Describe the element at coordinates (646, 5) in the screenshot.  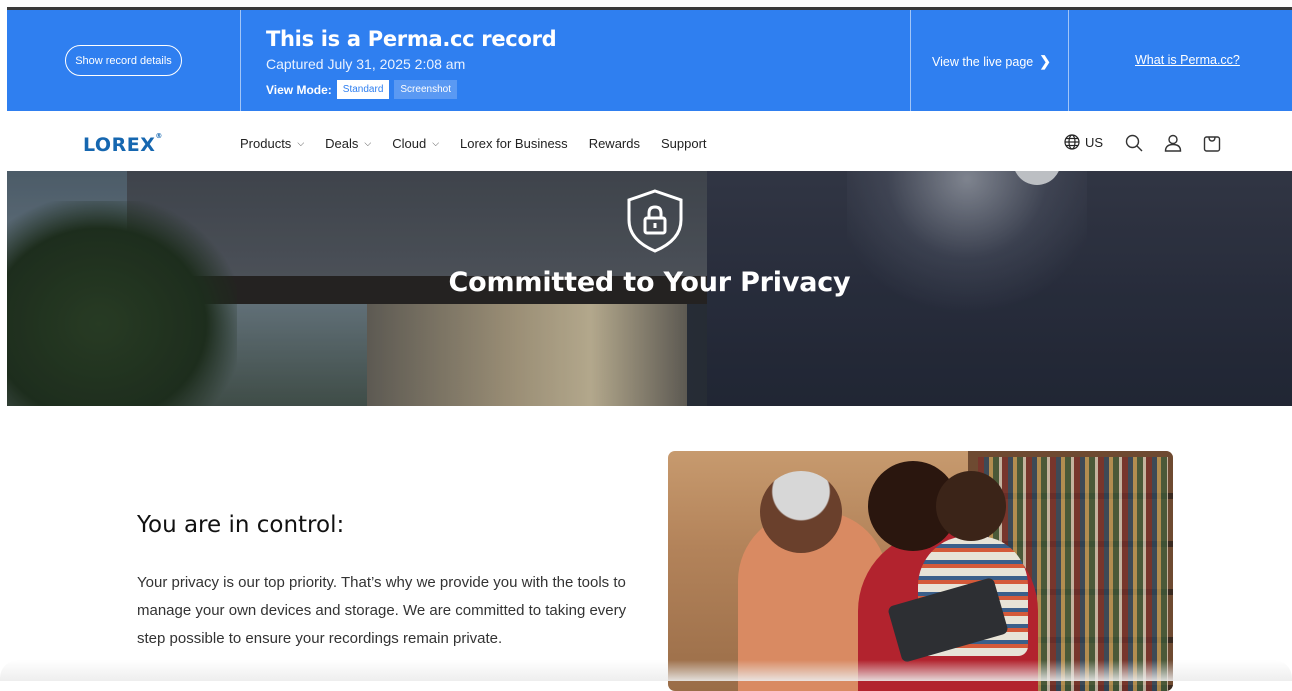
I see `browser-top-edge` at that location.